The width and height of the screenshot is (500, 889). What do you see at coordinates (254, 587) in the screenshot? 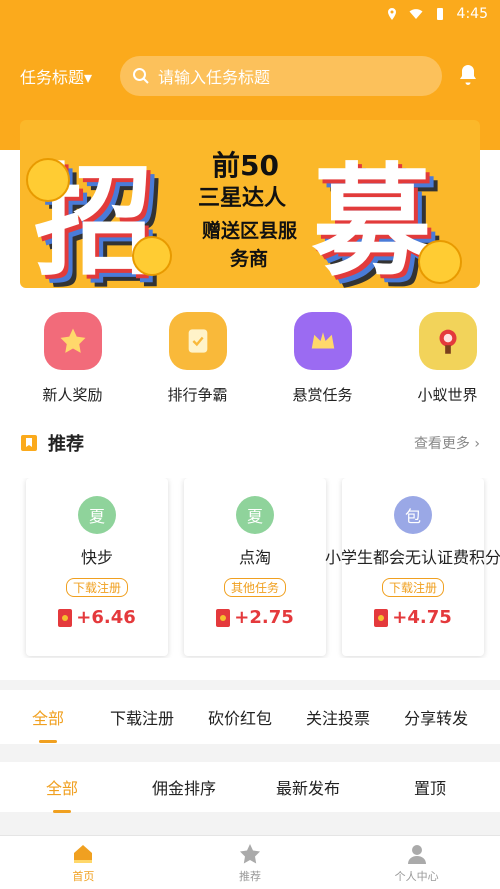
I see `task-tag: 其他任务` at bounding box center [254, 587].